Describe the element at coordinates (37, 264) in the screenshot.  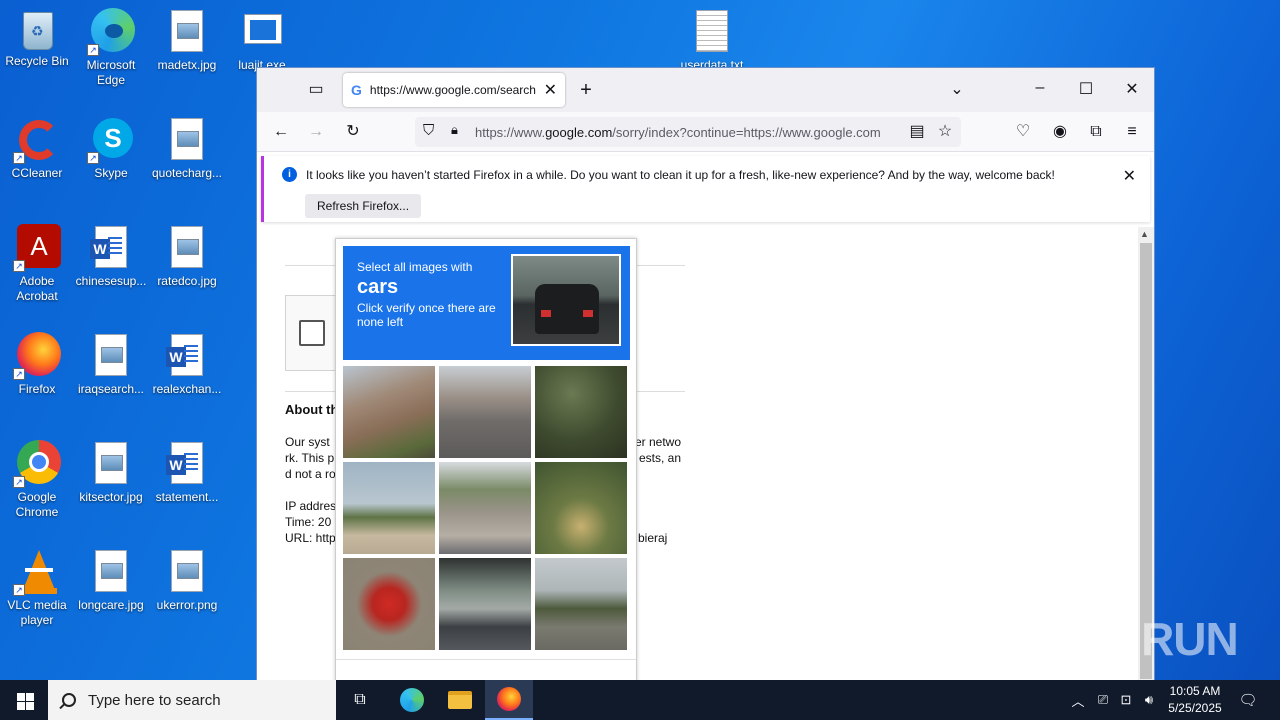
I see `adobe-acrobat-icon: A ↗ Adobe Acrobat` at that location.